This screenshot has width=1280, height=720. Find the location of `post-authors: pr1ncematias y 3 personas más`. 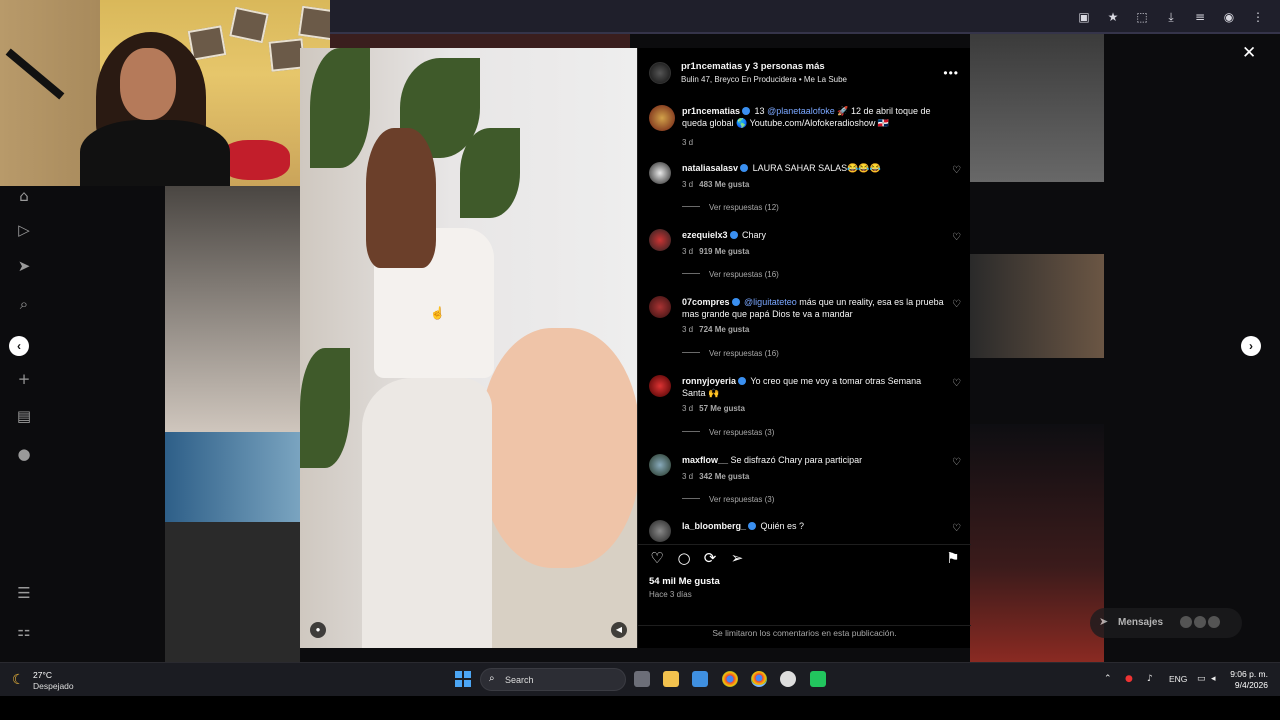

post-authors: pr1ncematias y 3 personas más is located at coordinates (753, 66).